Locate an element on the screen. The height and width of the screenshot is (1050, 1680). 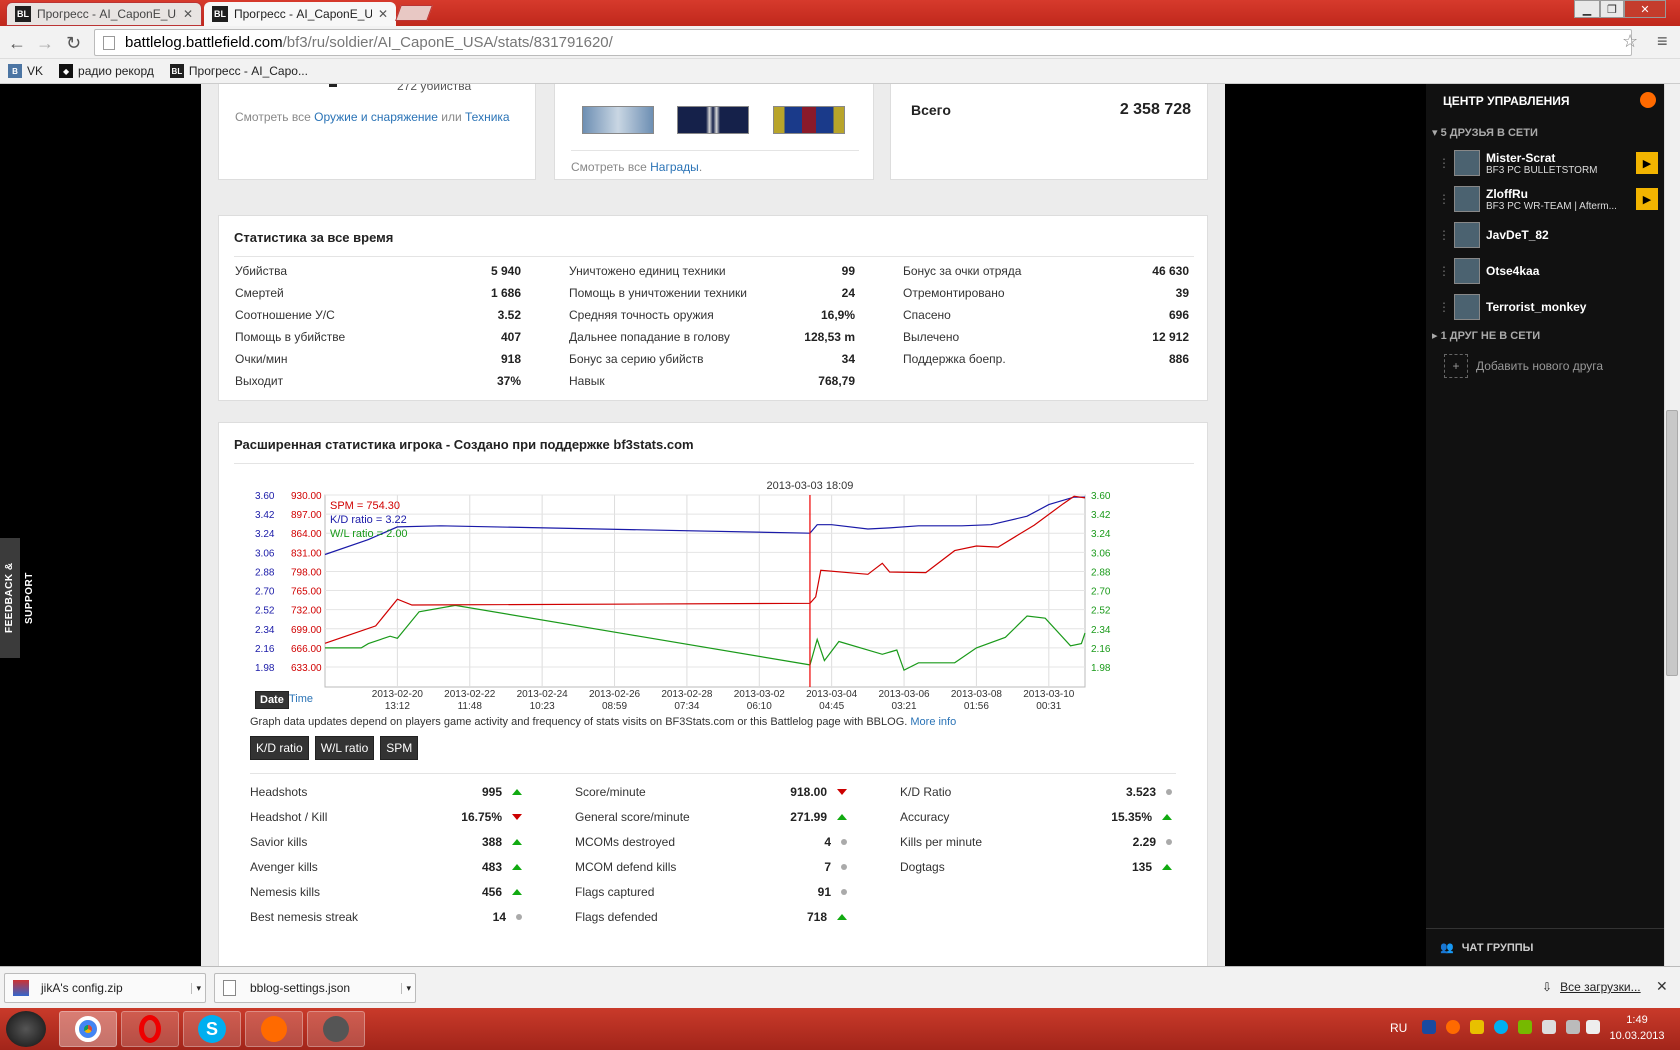
chrome-taskbar-button is located at coordinates (88, 1029).